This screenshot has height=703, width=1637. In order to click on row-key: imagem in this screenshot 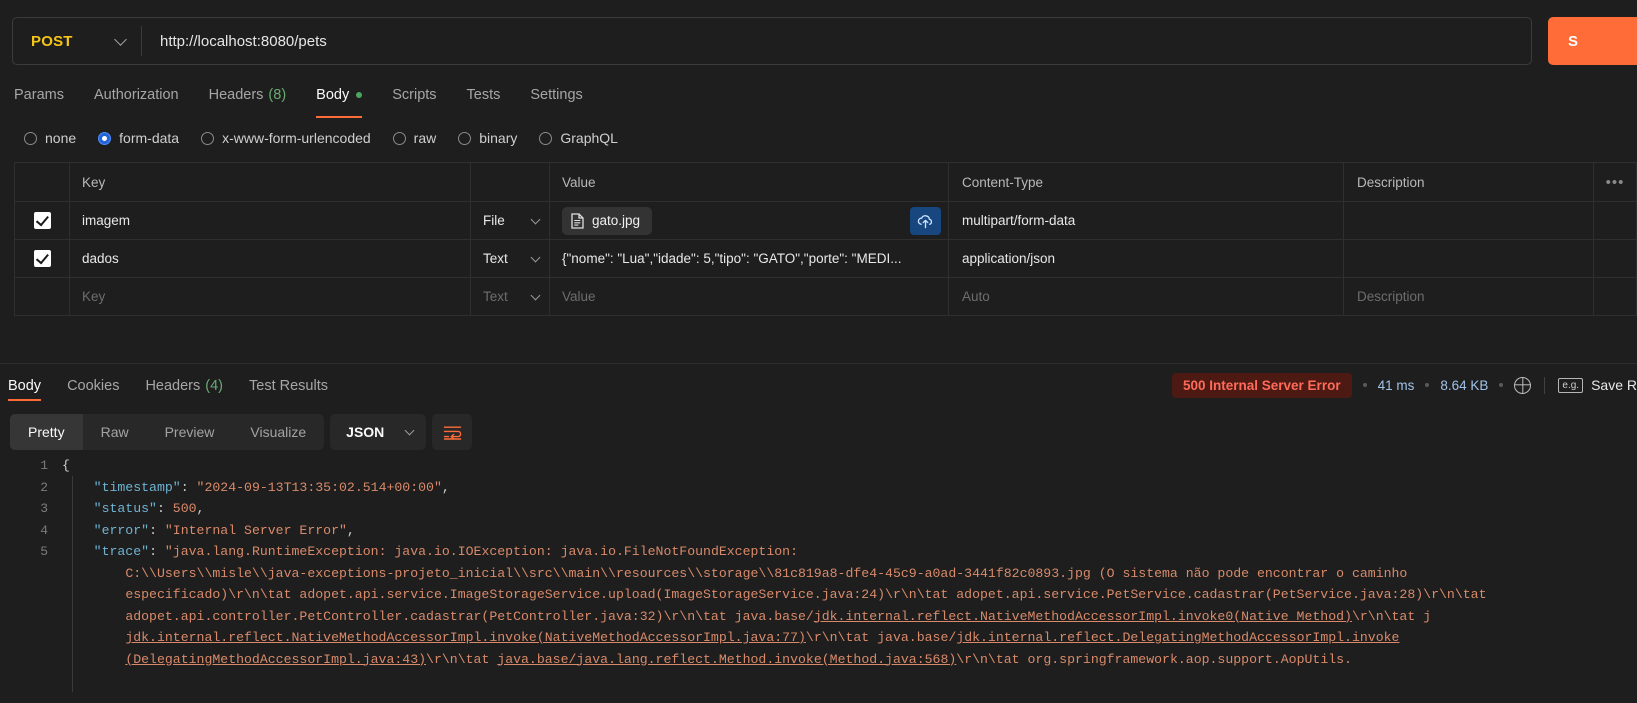, I will do `click(106, 220)`.